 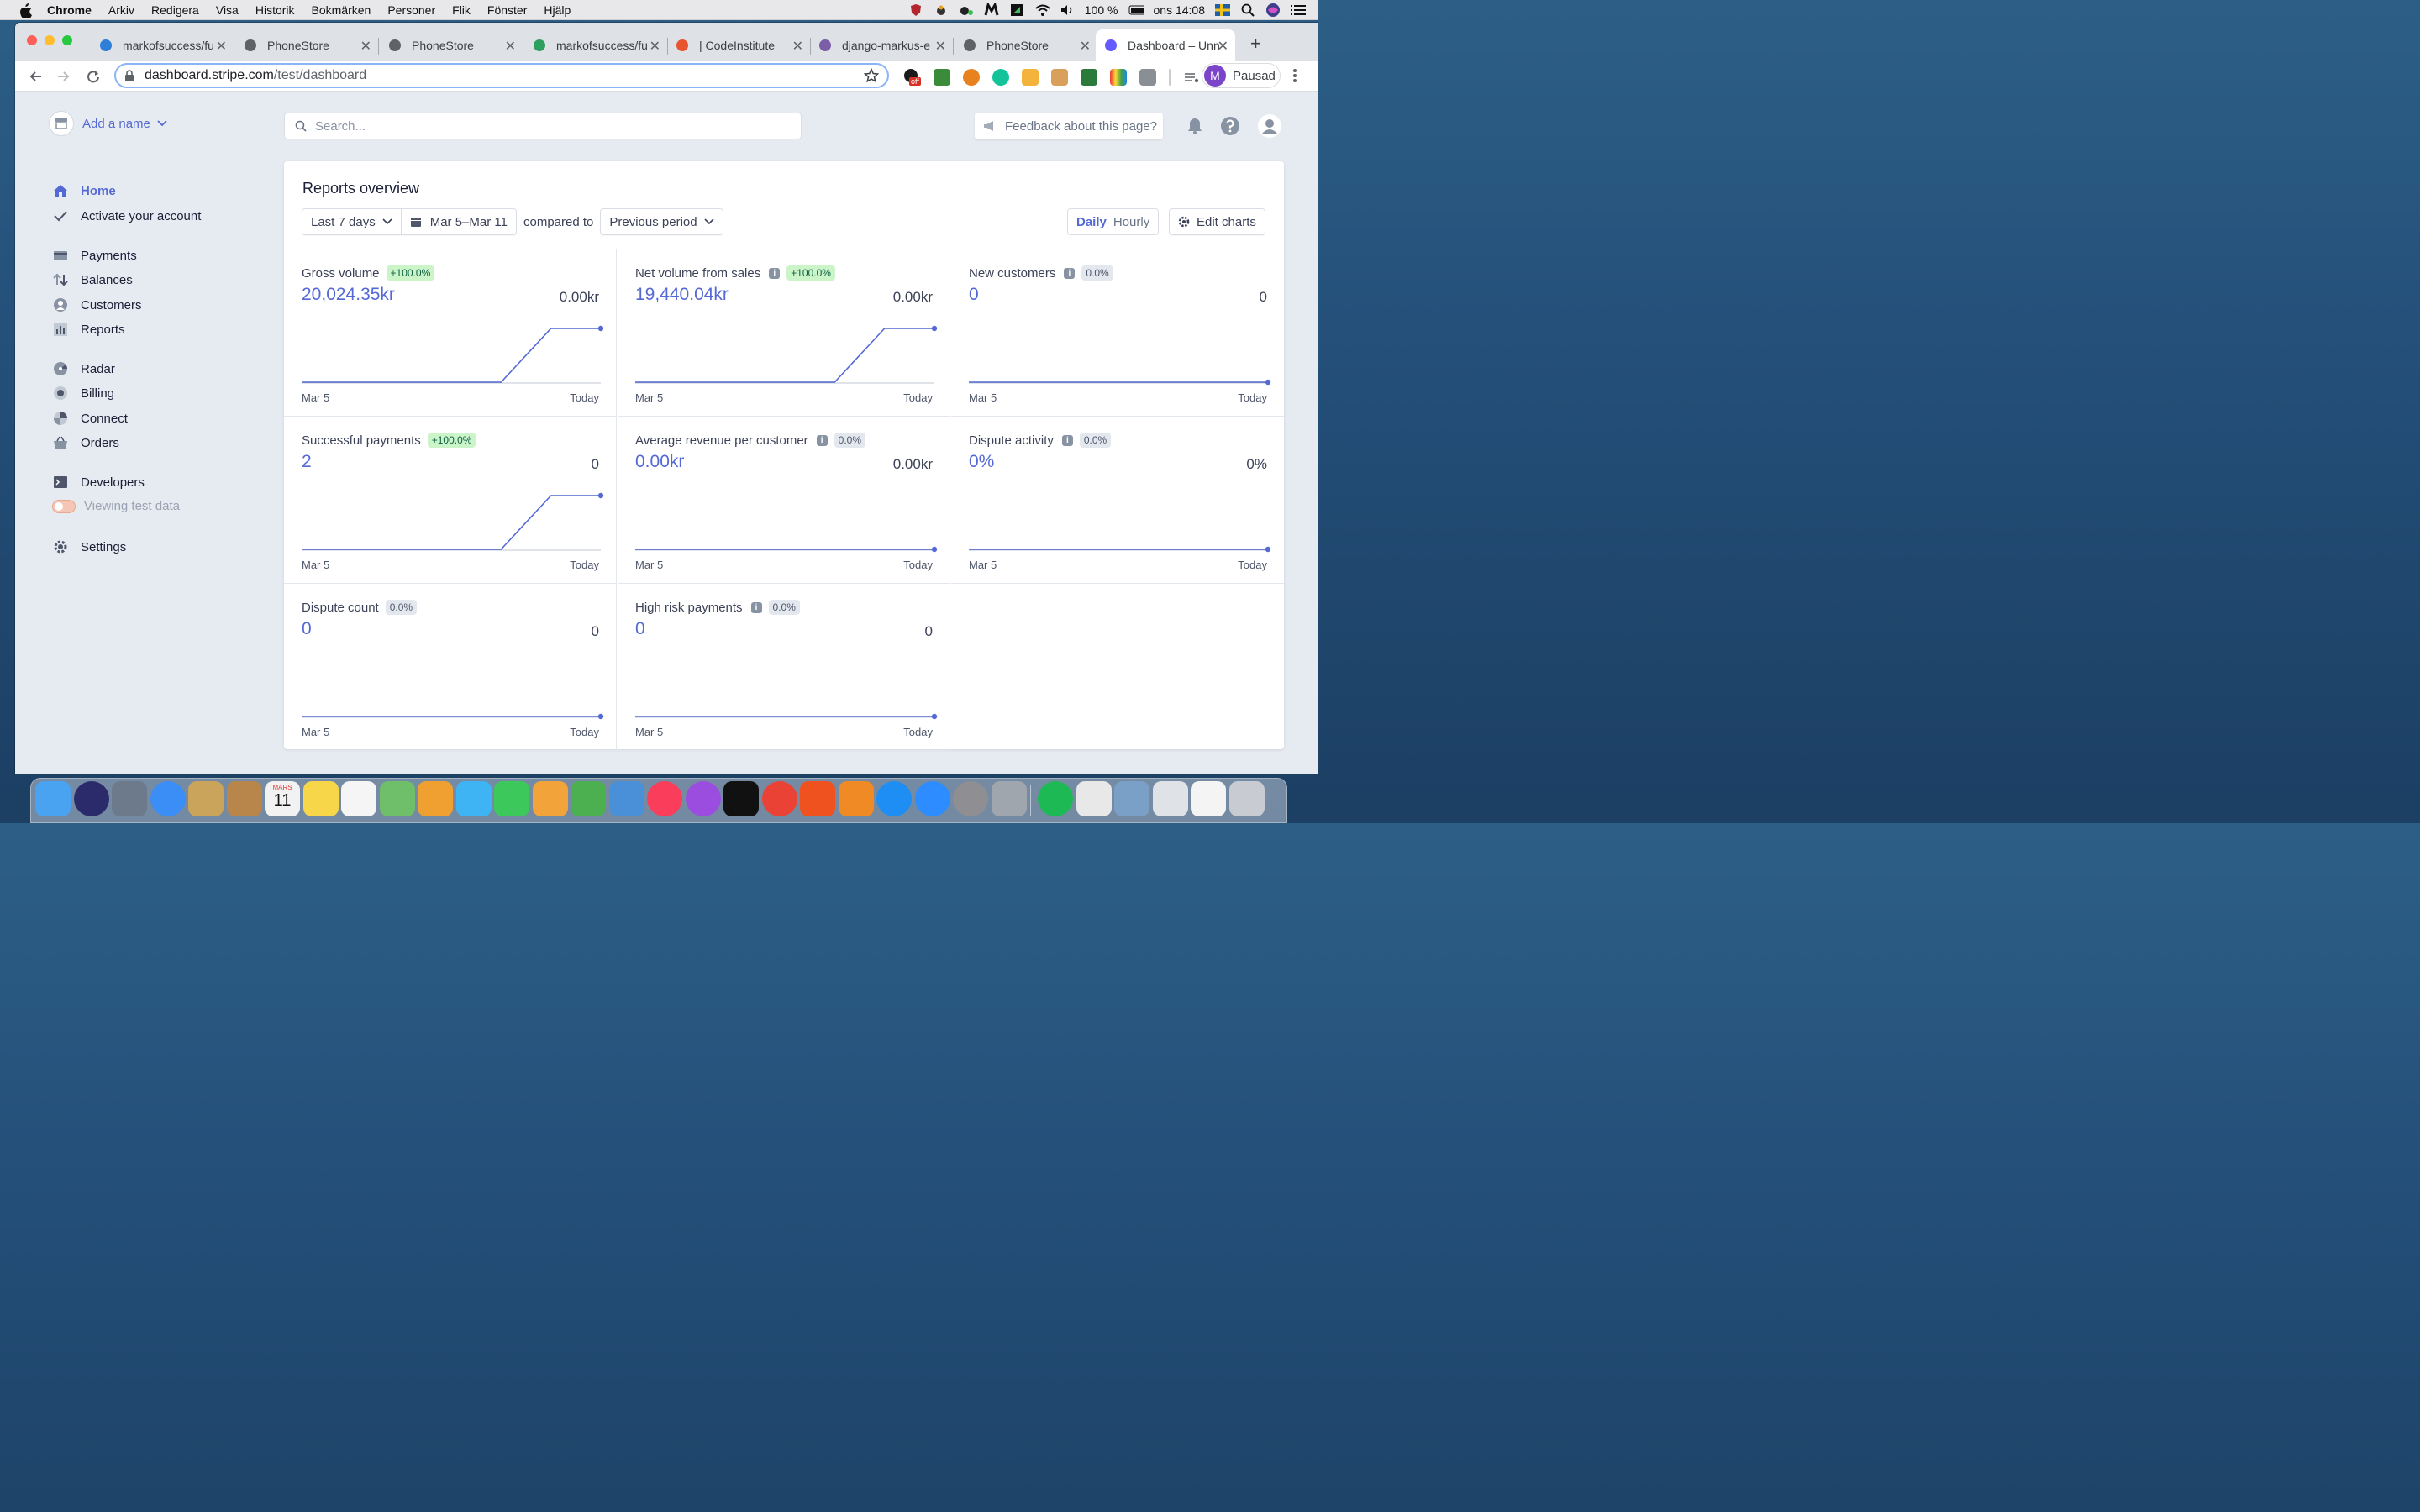 What do you see at coordinates (507, 10) in the screenshot?
I see `menu-fonster: Fönster` at bounding box center [507, 10].